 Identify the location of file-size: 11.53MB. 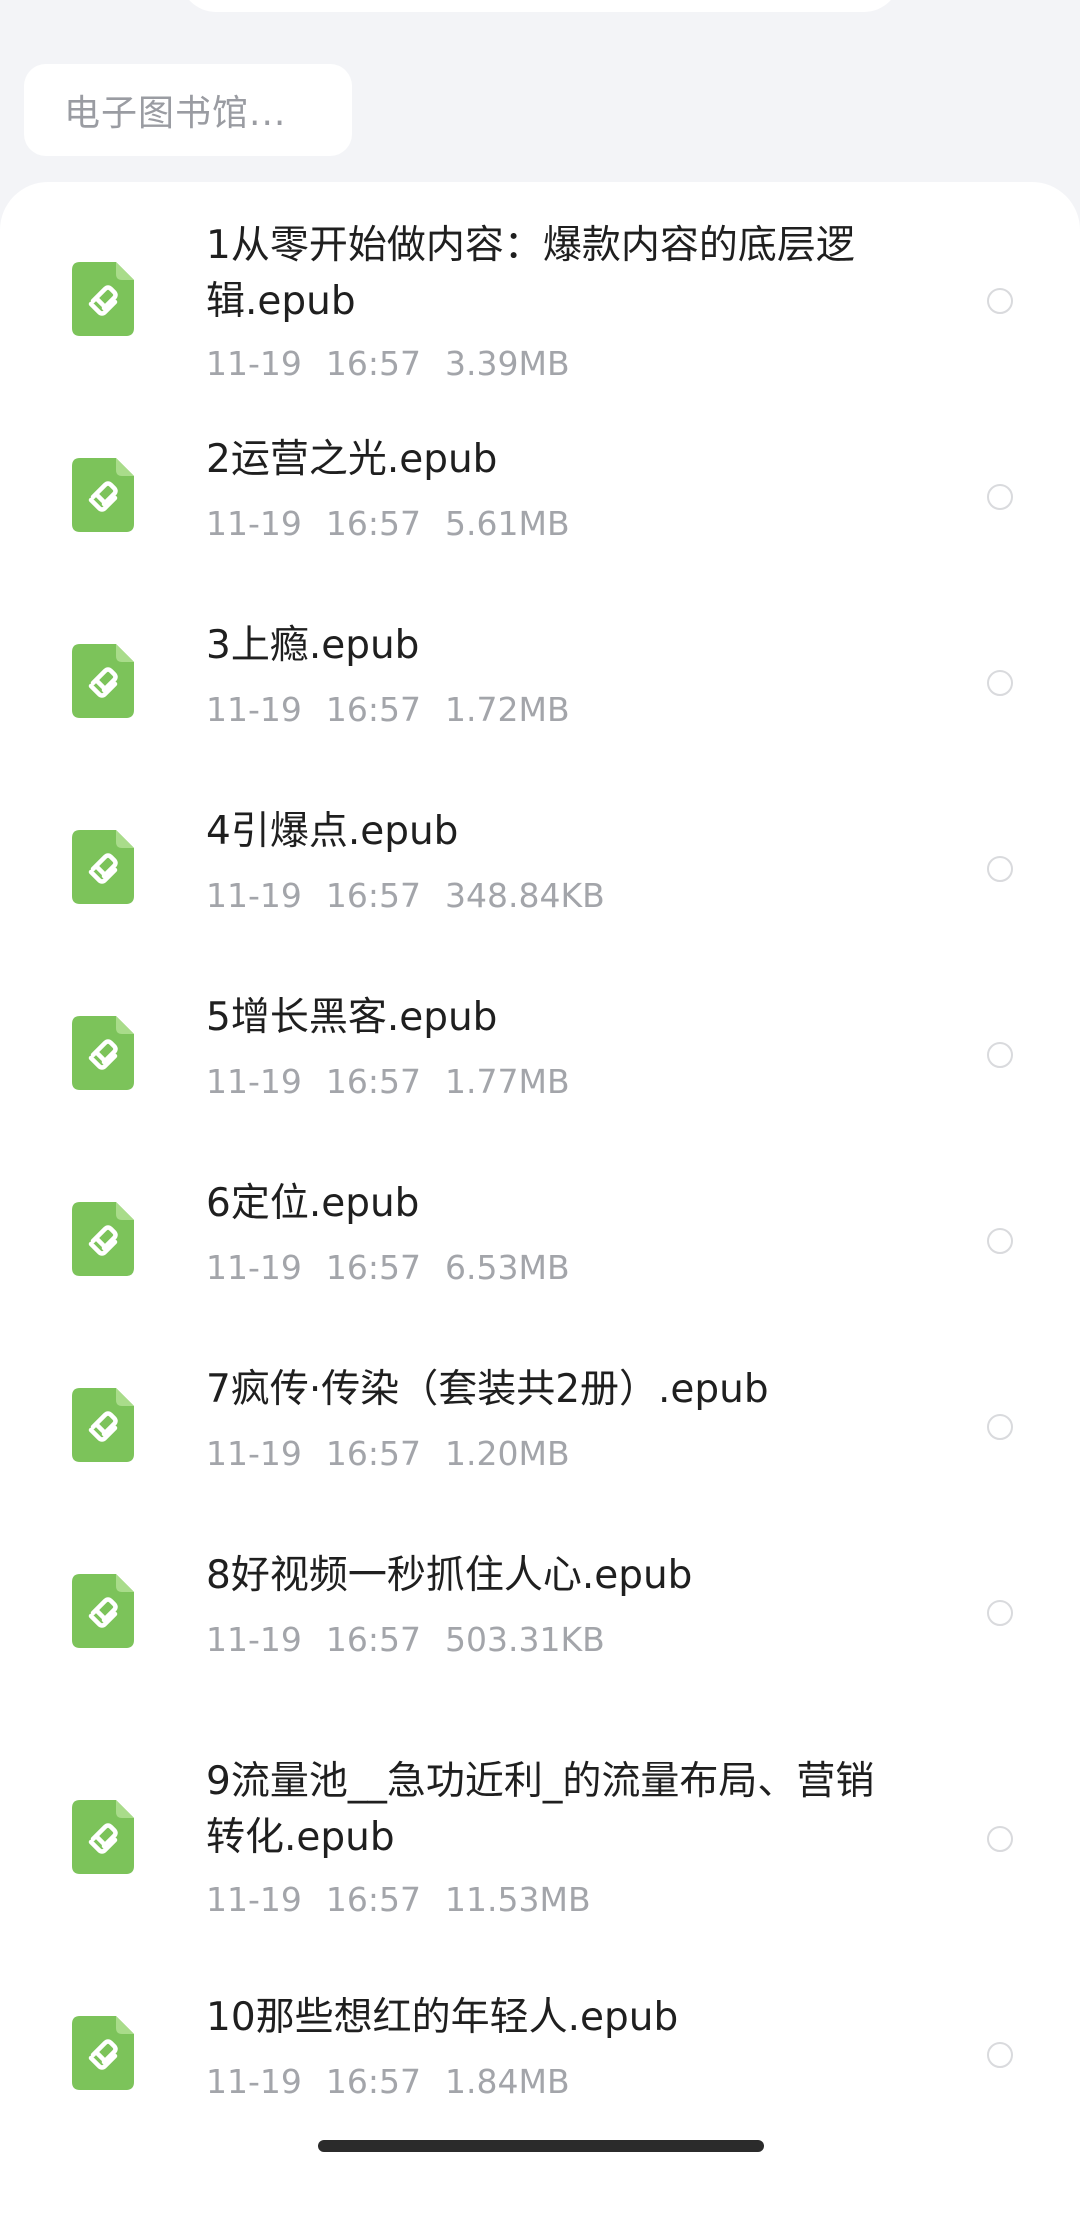
(518, 1899).